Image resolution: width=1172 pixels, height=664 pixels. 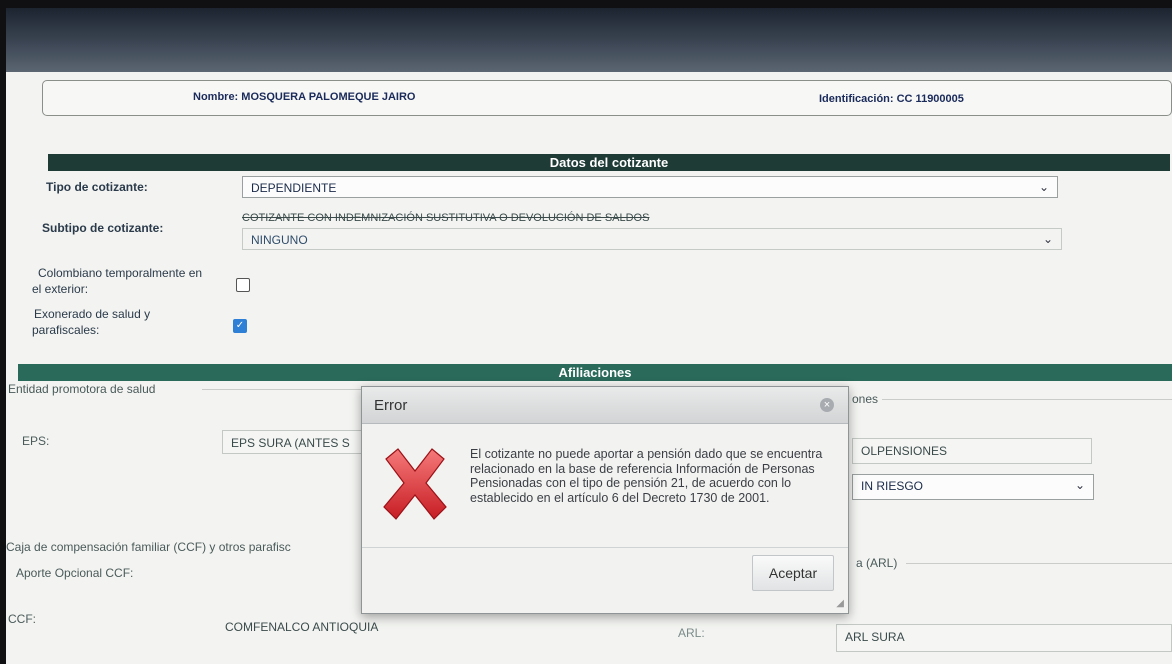 I want to click on colombiano-exterior-checkbox, so click(x=243, y=285).